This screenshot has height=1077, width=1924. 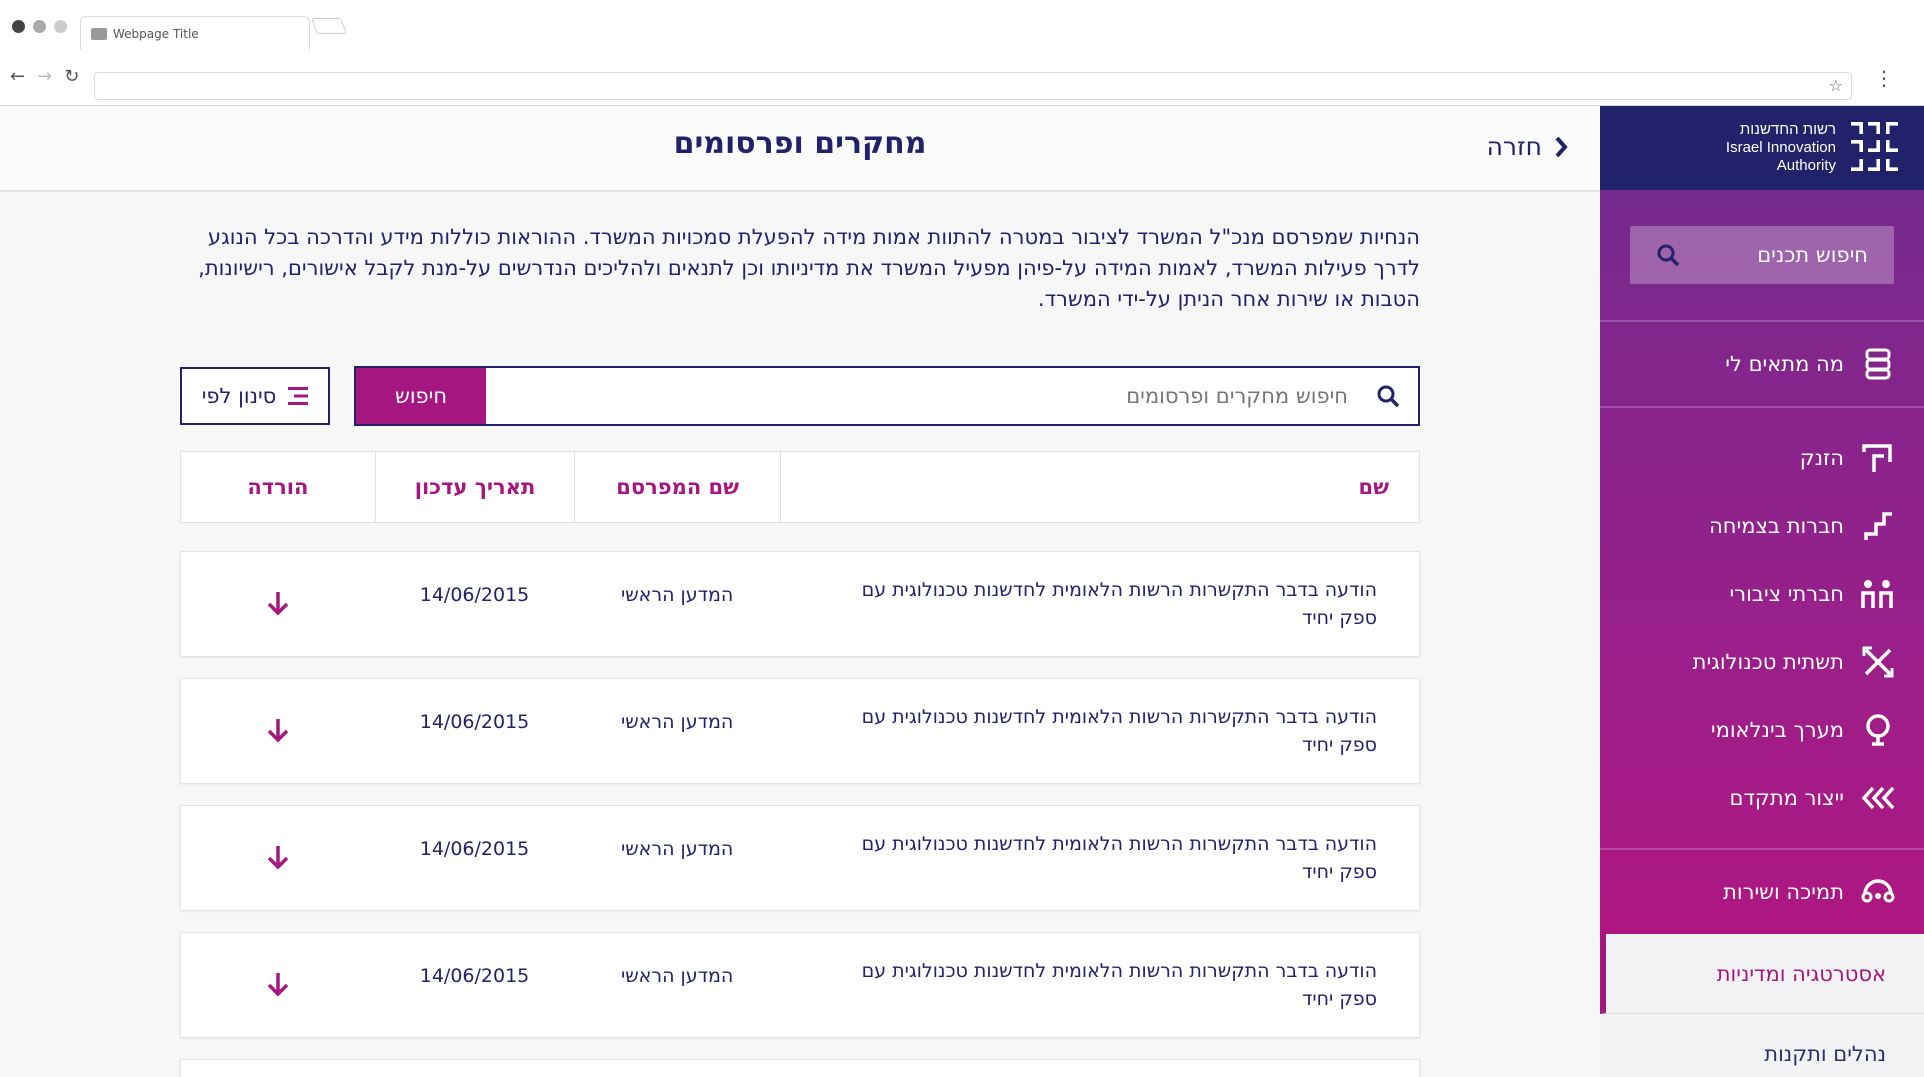 I want to click on page-header: מחקרים ופרסומים חזרה, so click(x=800, y=149).